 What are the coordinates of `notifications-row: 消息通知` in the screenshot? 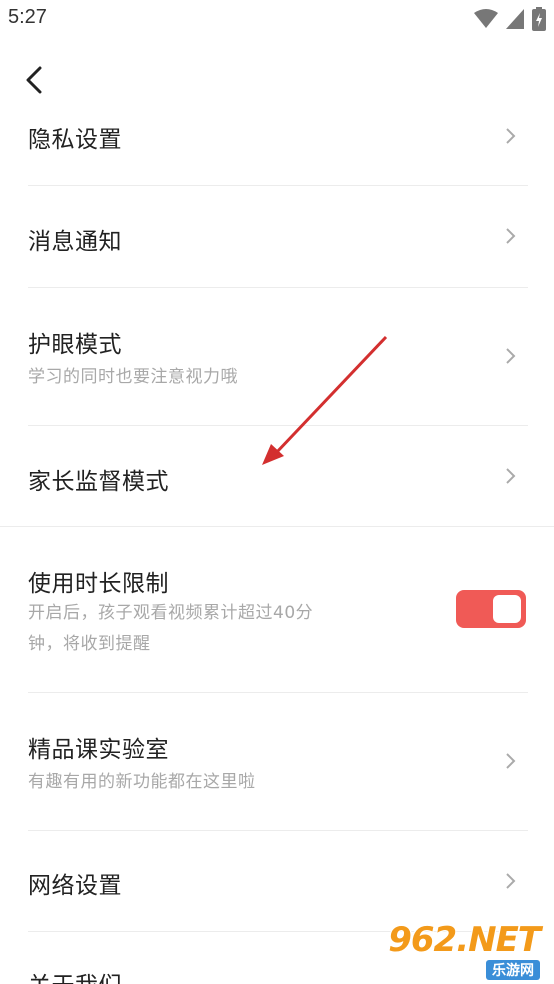 It's located at (277, 236).